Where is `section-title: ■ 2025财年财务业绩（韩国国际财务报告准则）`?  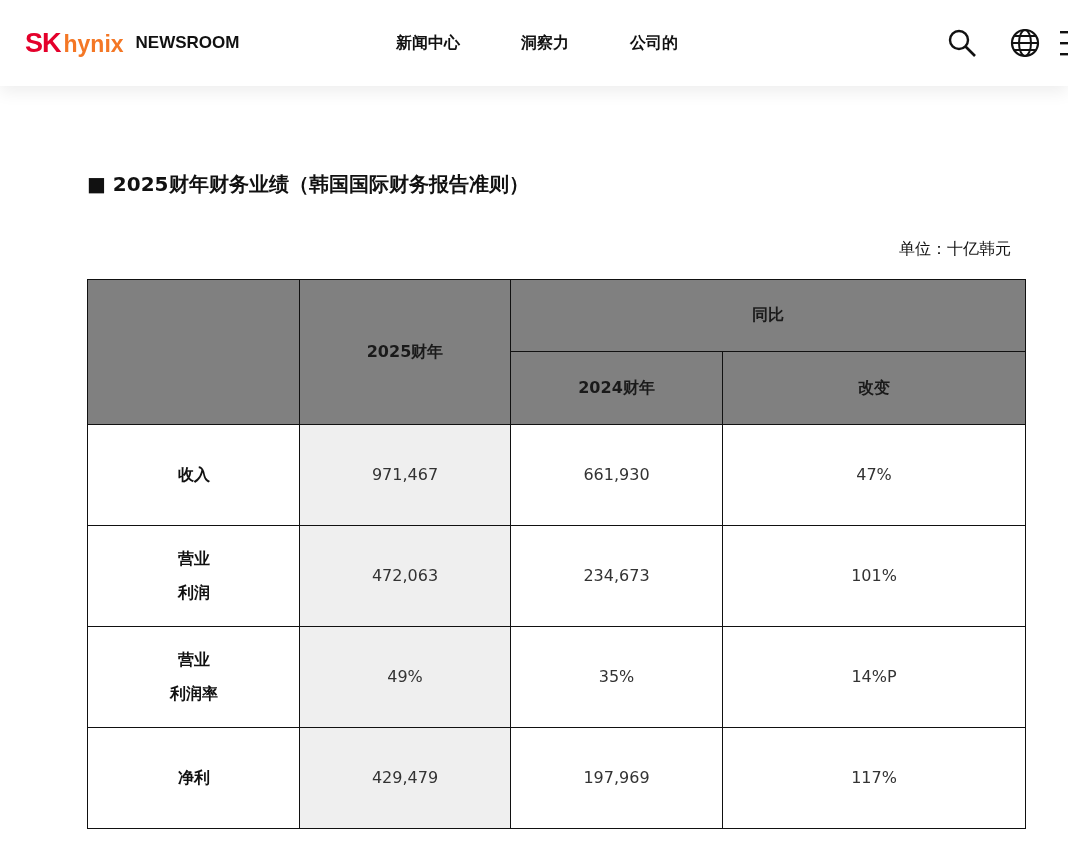 section-title: ■ 2025财年财务业绩（韩国国际财务报告准则） is located at coordinates (308, 184).